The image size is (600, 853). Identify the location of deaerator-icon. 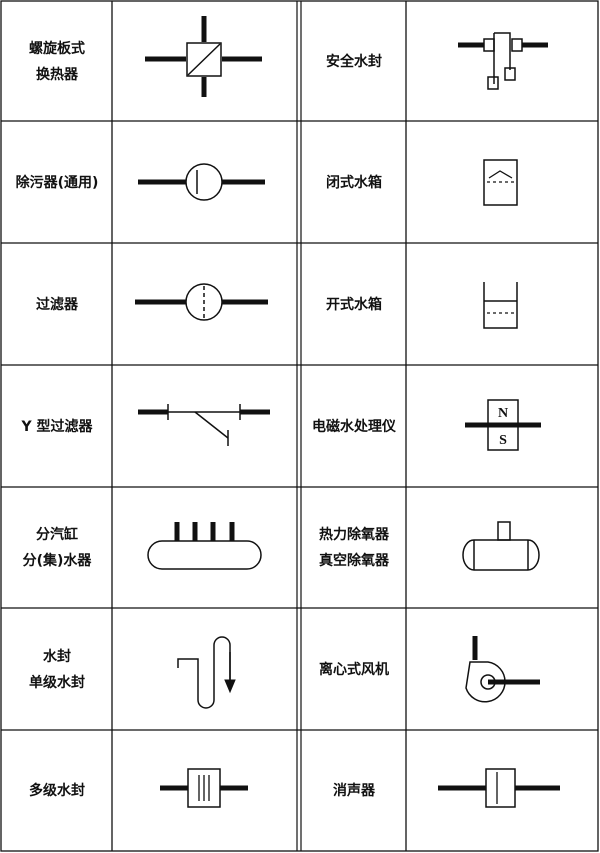
(501, 546).